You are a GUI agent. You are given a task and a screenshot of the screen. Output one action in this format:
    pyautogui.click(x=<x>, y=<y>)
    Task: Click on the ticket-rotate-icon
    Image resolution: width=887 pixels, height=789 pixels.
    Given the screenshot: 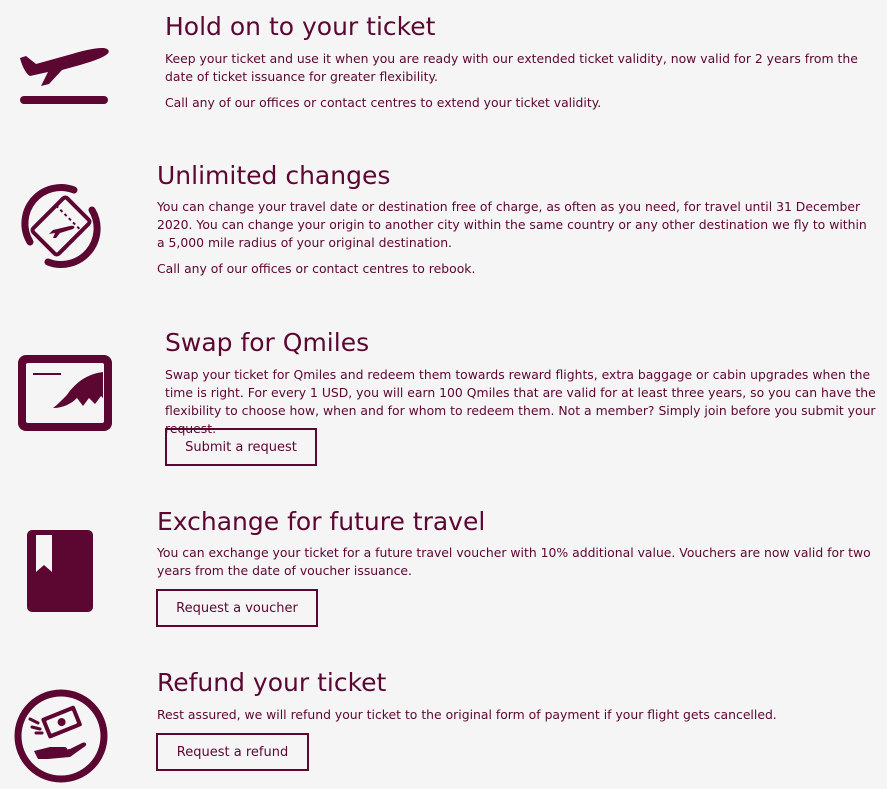 What is the action you would take?
    pyautogui.click(x=61, y=228)
    